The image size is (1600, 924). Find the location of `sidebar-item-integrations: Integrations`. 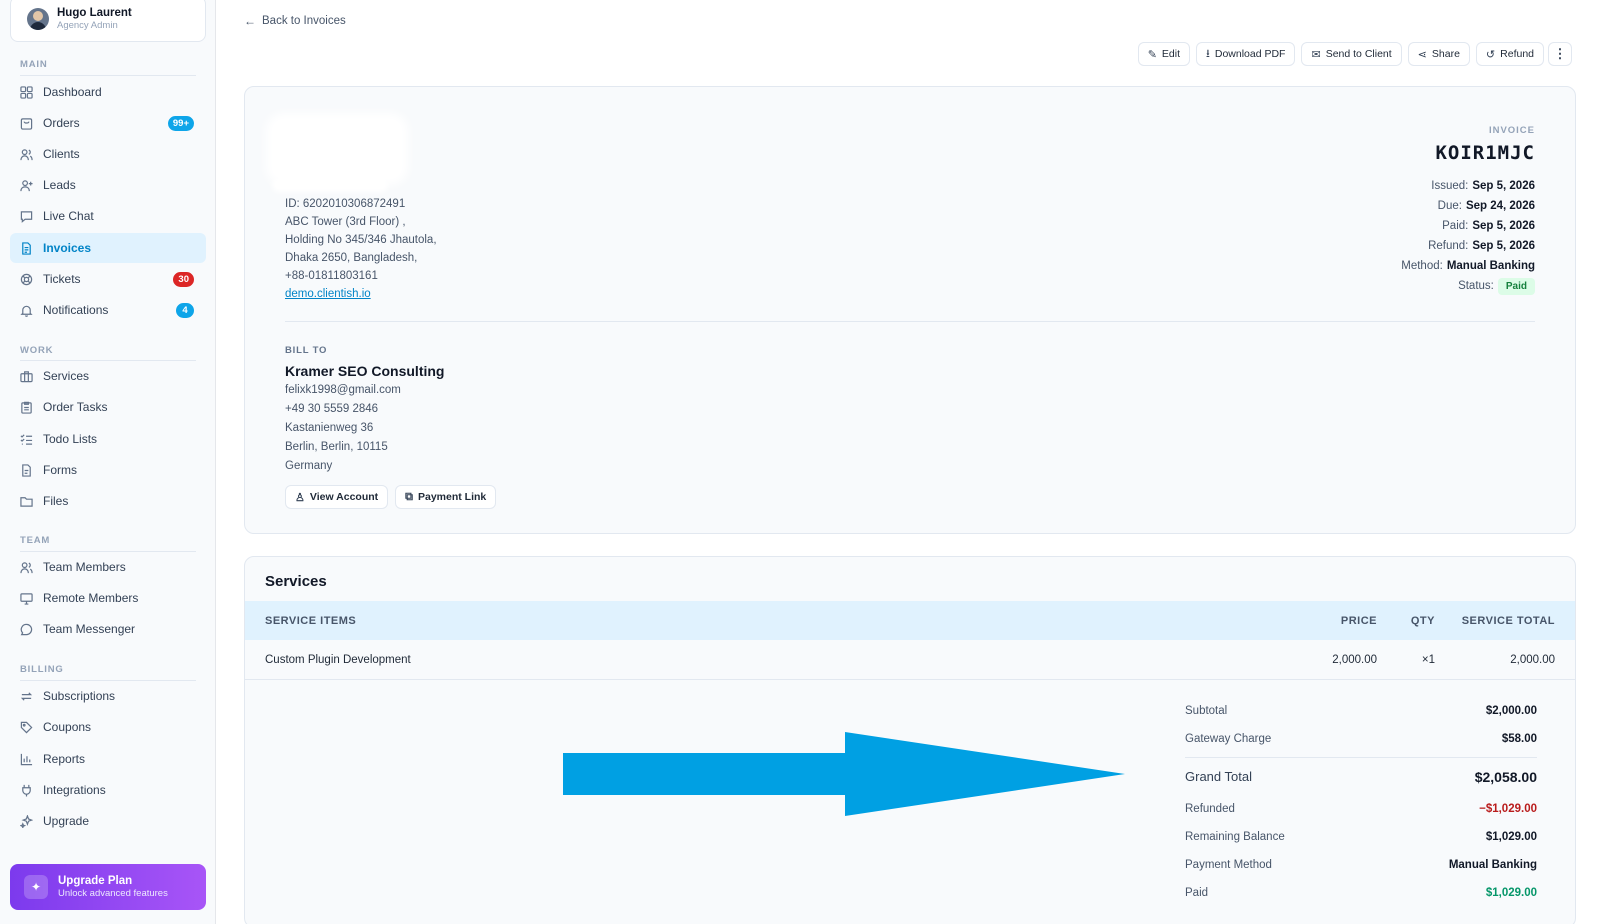

sidebar-item-integrations: Integrations is located at coordinates (108, 790).